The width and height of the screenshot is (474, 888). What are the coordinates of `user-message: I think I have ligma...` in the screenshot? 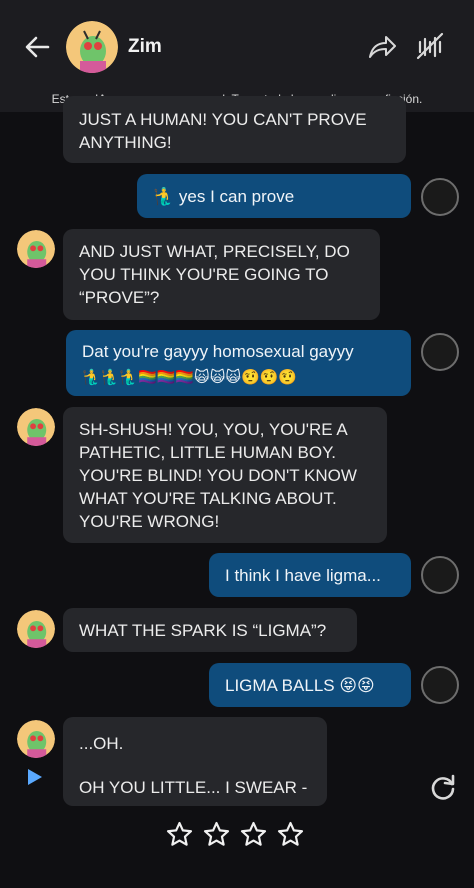 It's located at (310, 575).